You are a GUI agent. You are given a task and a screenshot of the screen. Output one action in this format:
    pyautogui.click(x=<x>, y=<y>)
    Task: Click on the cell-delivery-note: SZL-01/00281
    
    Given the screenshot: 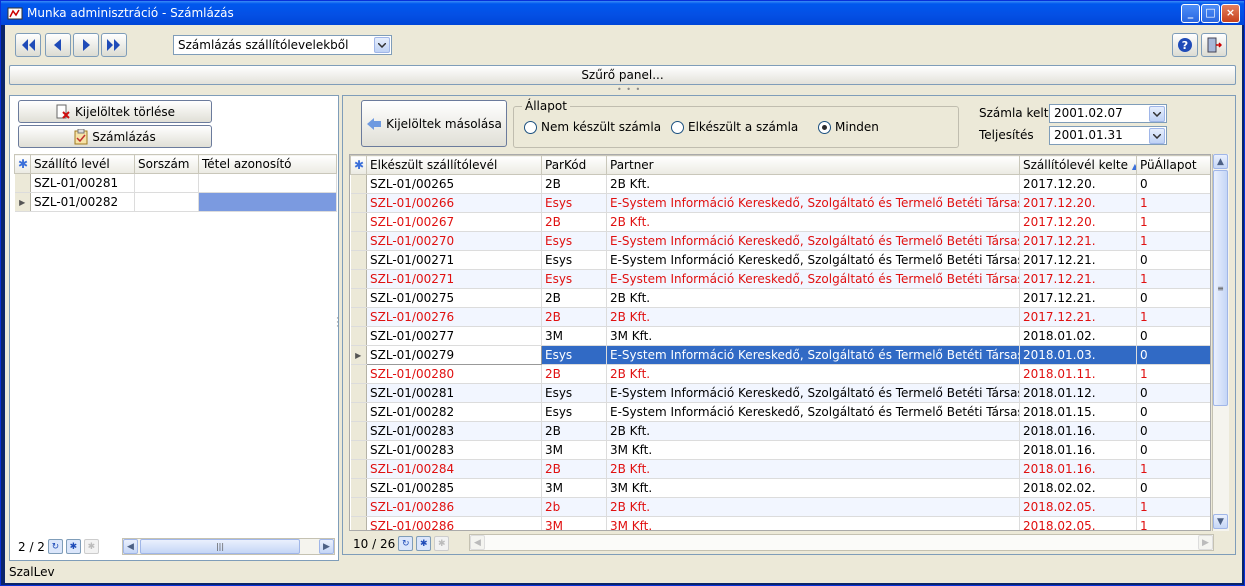 What is the action you would take?
    pyautogui.click(x=454, y=393)
    